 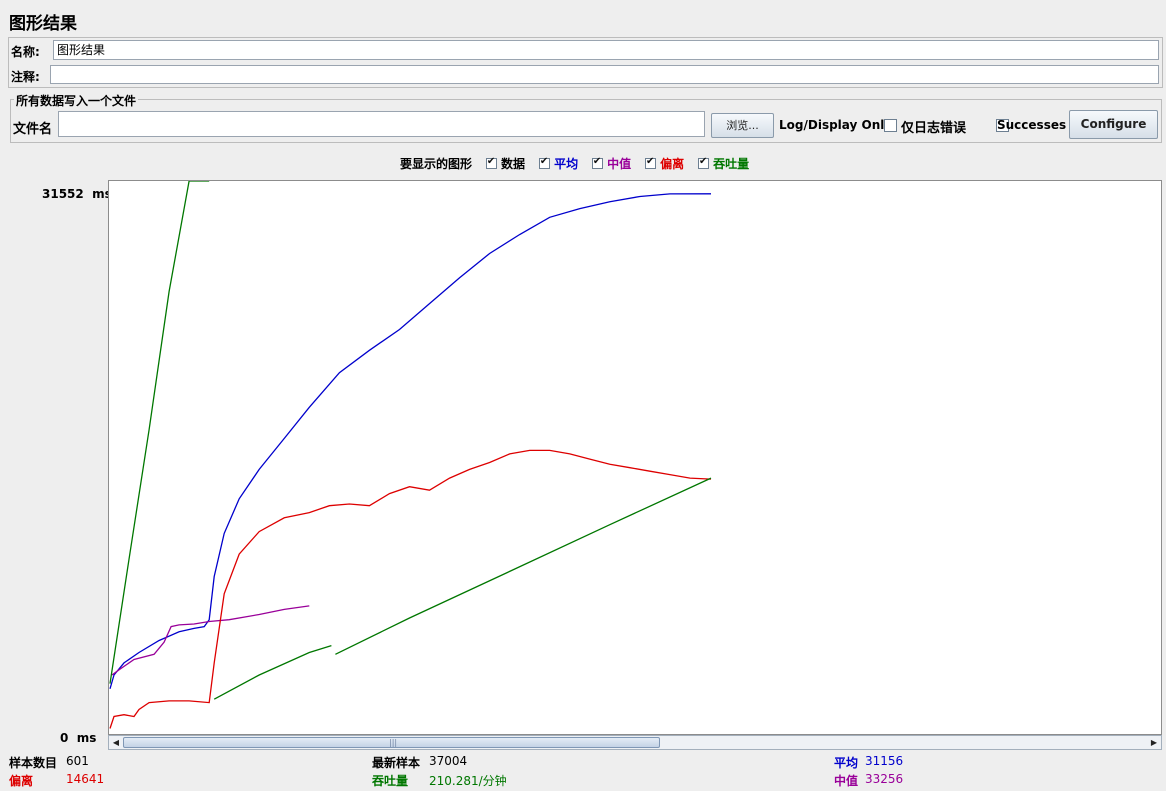 What do you see at coordinates (703, 162) in the screenshot?
I see `throughput-checkbox` at bounding box center [703, 162].